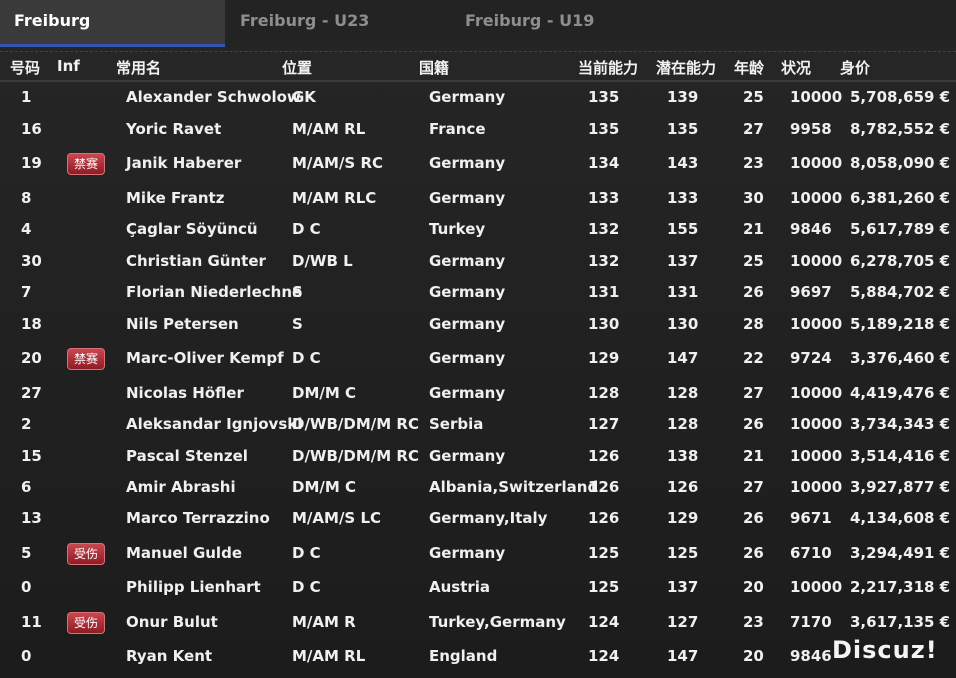 This screenshot has width=956, height=678. Describe the element at coordinates (26, 198) in the screenshot. I see `player-number: 8` at that location.